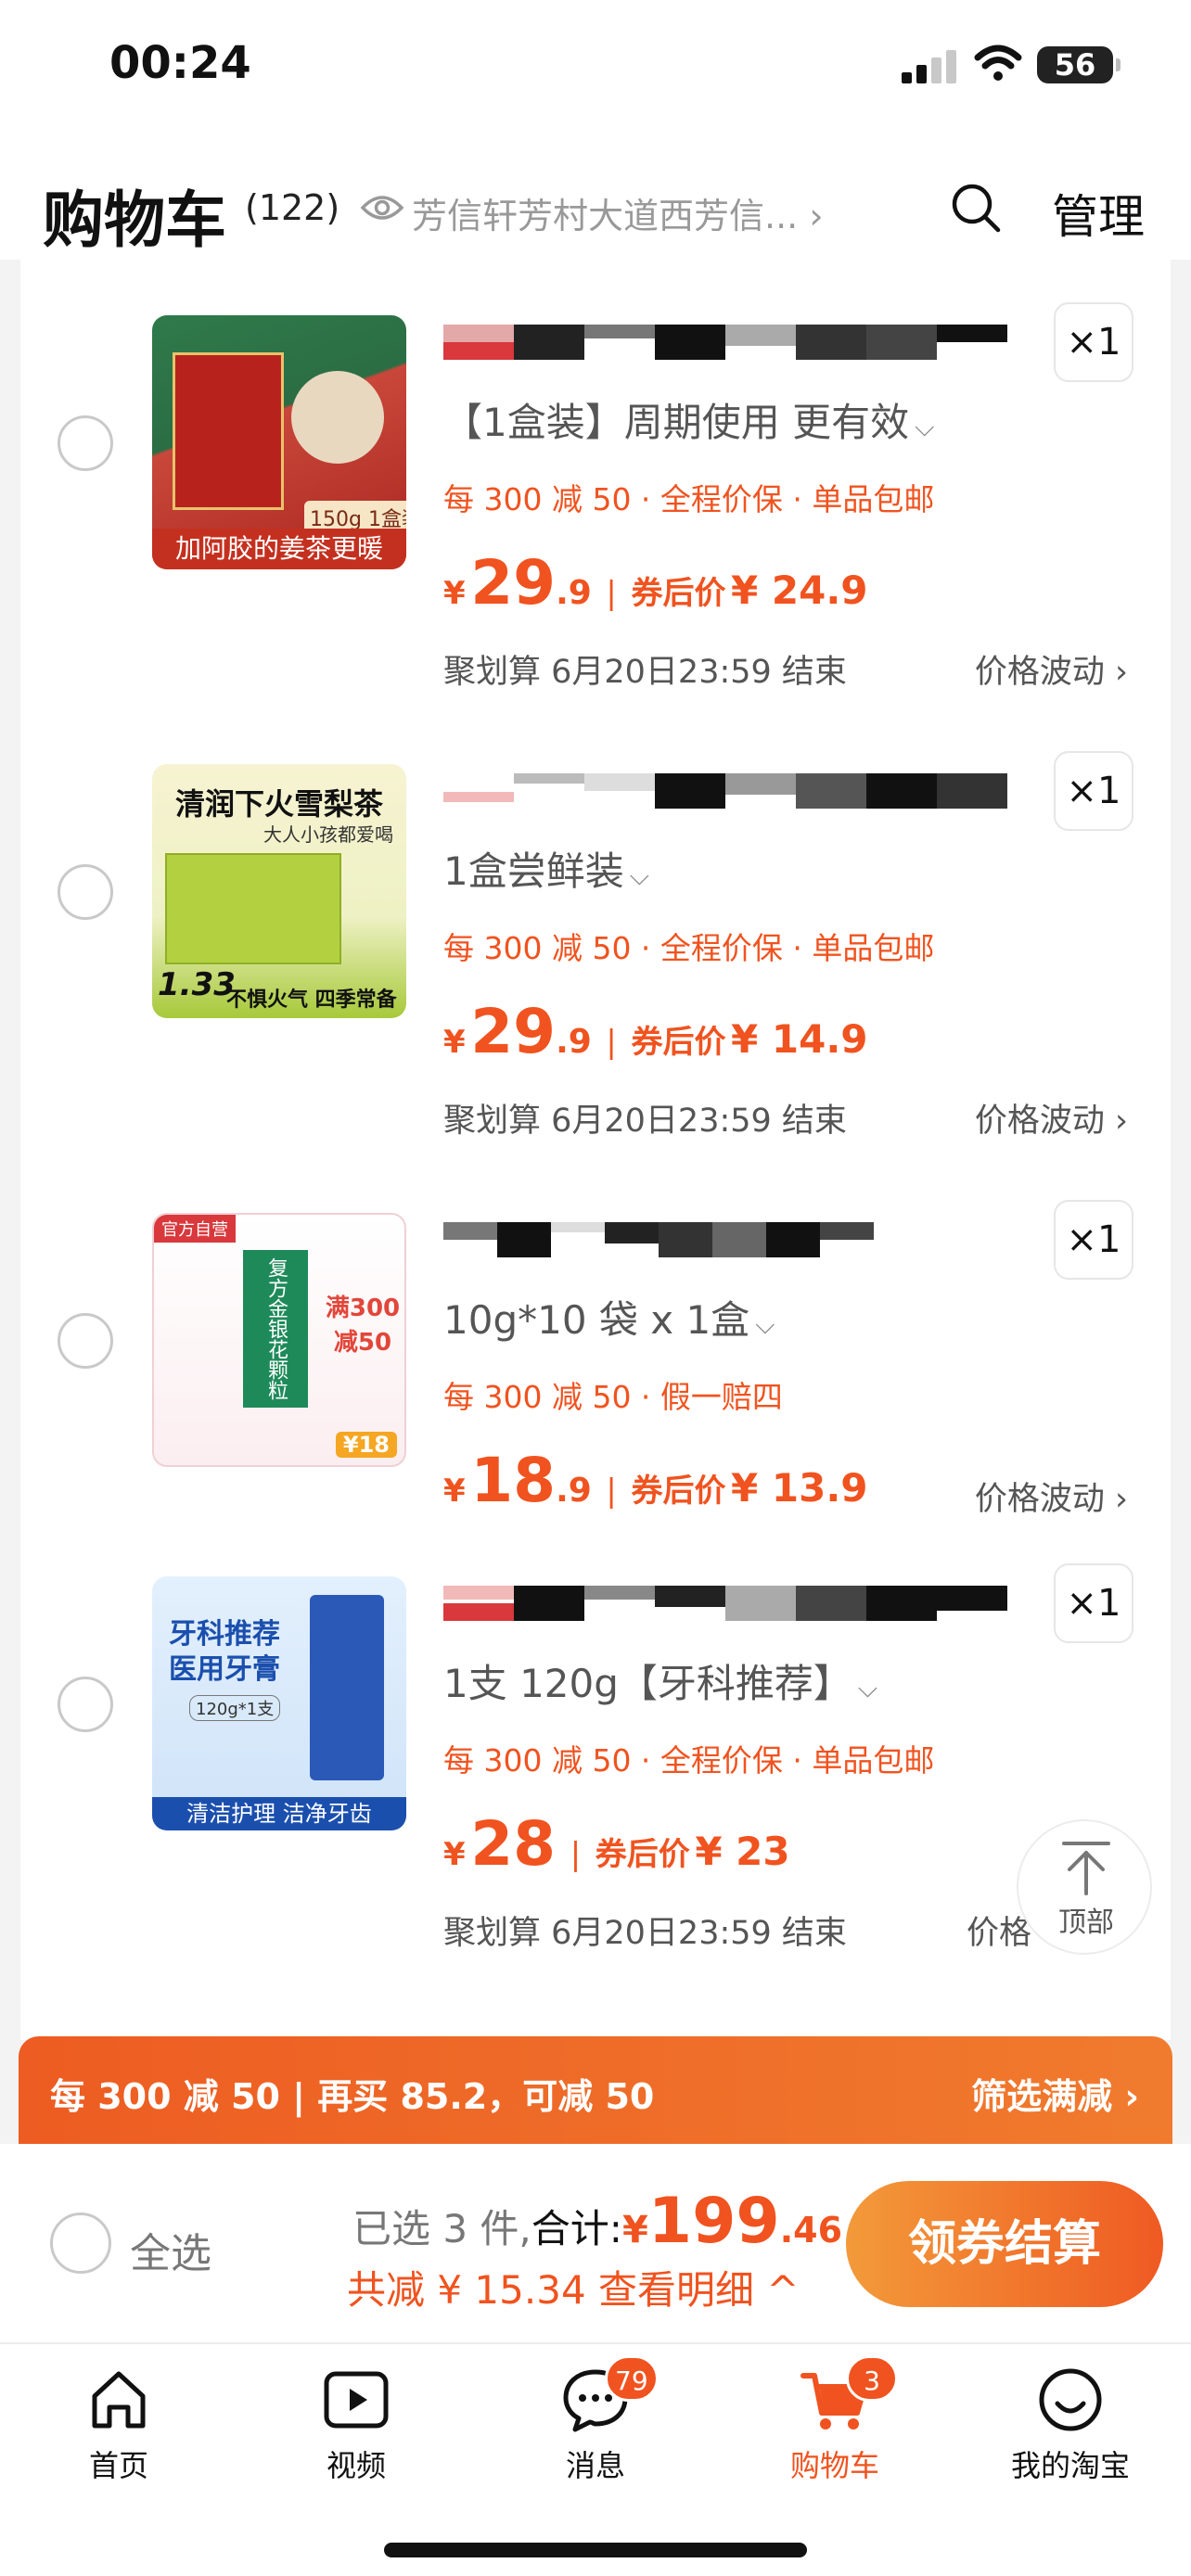 Image resolution: width=1191 pixels, height=2576 pixels. Describe the element at coordinates (170, 2249) in the screenshot. I see `select-all-label: 全选` at that location.